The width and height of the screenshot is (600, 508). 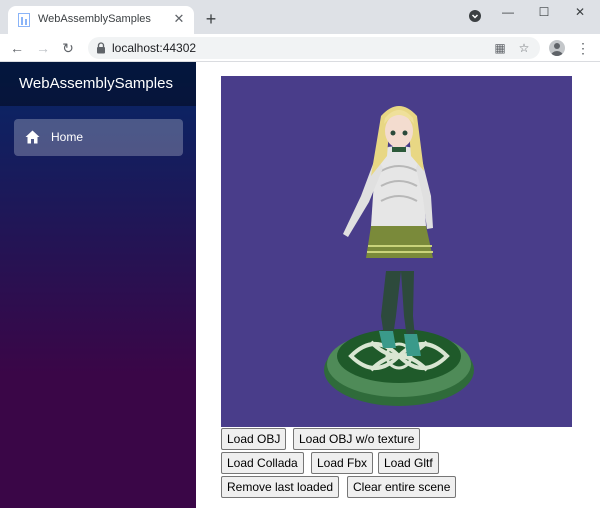 What do you see at coordinates (154, 48) in the screenshot?
I see `url-text: localhost:44302` at bounding box center [154, 48].